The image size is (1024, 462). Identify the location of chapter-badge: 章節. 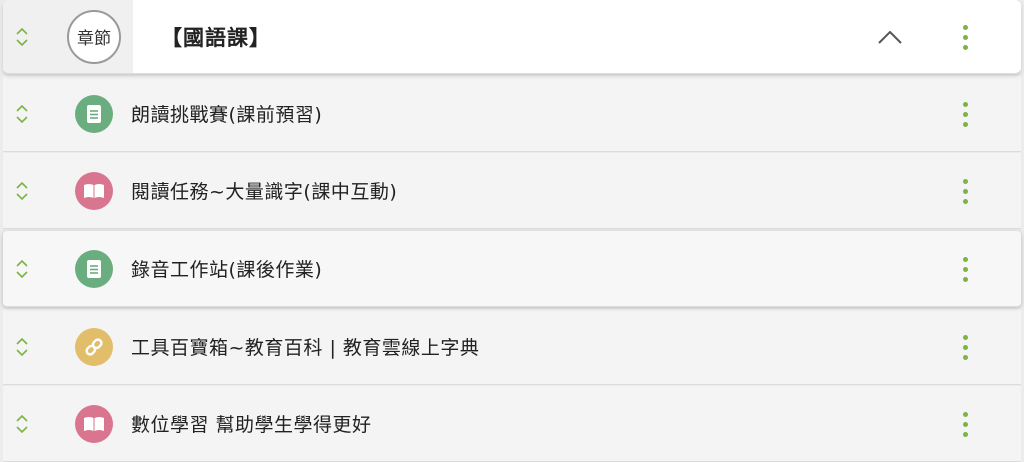
(94, 36).